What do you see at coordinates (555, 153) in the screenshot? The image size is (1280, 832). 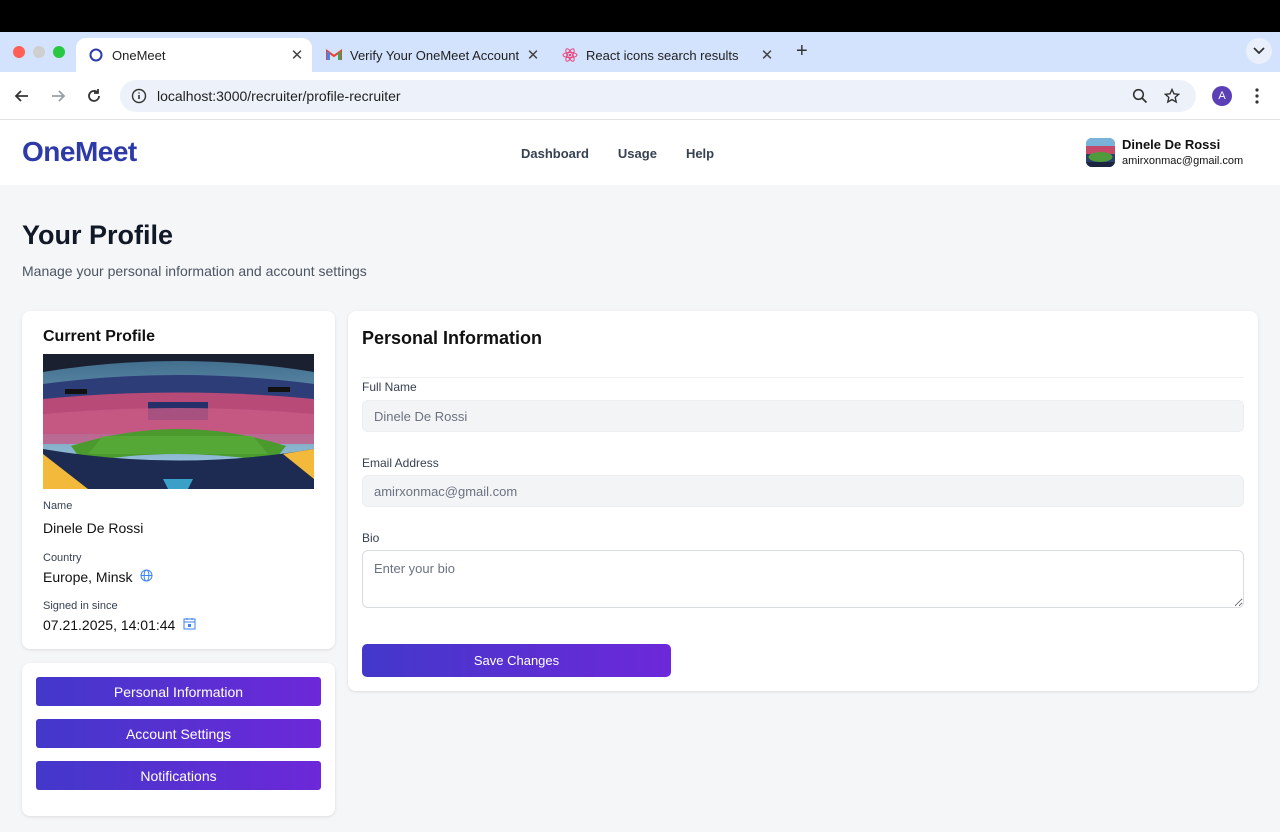 I see `nav-dashboard: Dashboard` at bounding box center [555, 153].